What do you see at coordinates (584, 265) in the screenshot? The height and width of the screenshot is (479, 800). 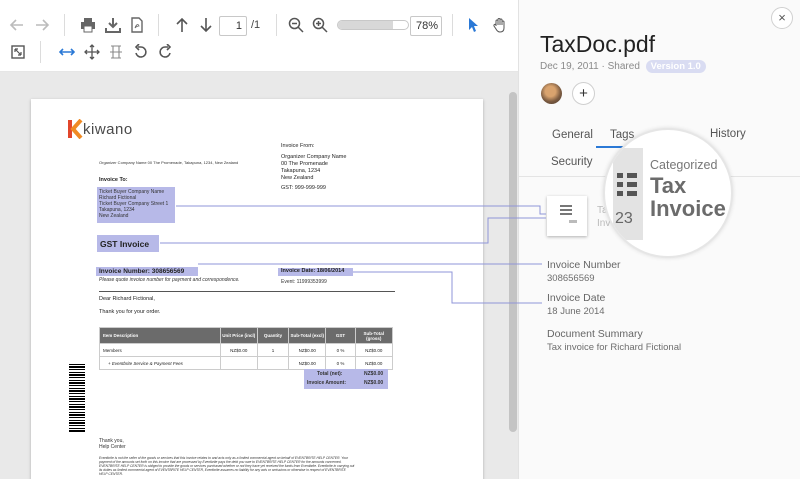 I see `invoice-number-label: Invoice Number` at bounding box center [584, 265].